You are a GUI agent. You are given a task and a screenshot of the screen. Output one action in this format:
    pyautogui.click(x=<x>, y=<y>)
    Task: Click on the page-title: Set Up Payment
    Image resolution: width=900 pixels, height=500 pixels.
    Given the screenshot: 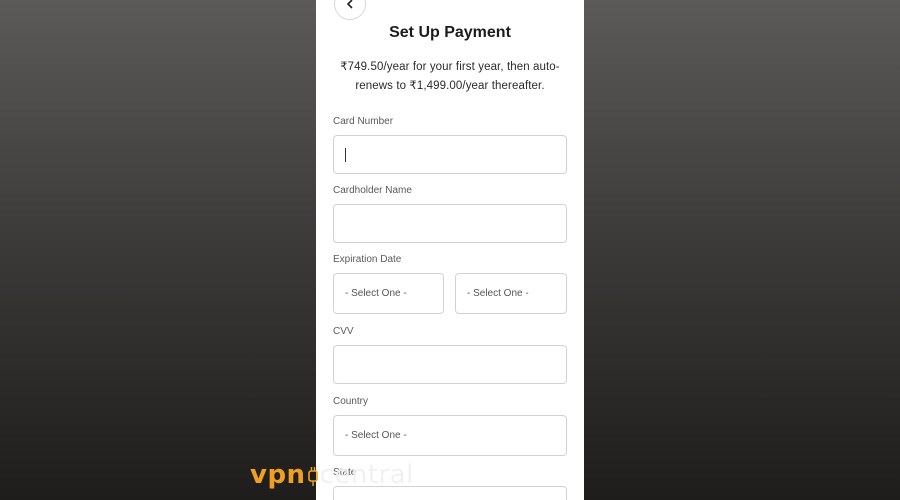 What is the action you would take?
    pyautogui.click(x=450, y=32)
    